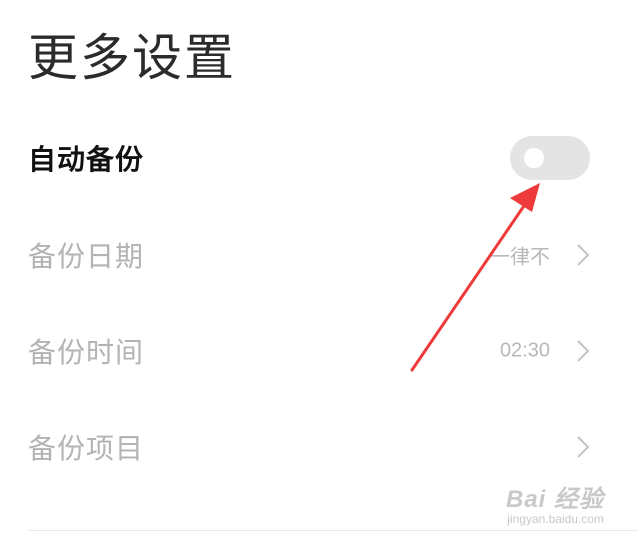 This screenshot has height=548, width=638. Describe the element at coordinates (132, 58) in the screenshot. I see `page-title: 更多设置` at that location.